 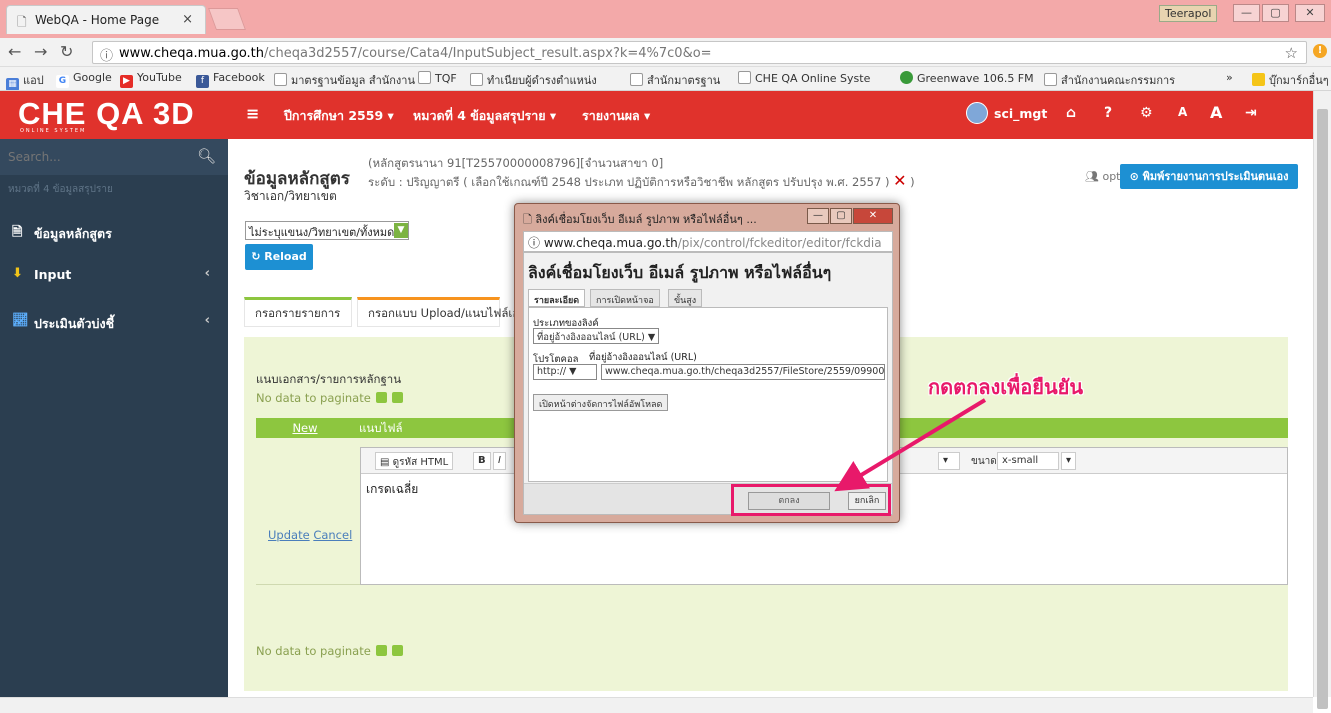 What do you see at coordinates (1322, 409) in the screenshot?
I see `scroll-thumb` at bounding box center [1322, 409].